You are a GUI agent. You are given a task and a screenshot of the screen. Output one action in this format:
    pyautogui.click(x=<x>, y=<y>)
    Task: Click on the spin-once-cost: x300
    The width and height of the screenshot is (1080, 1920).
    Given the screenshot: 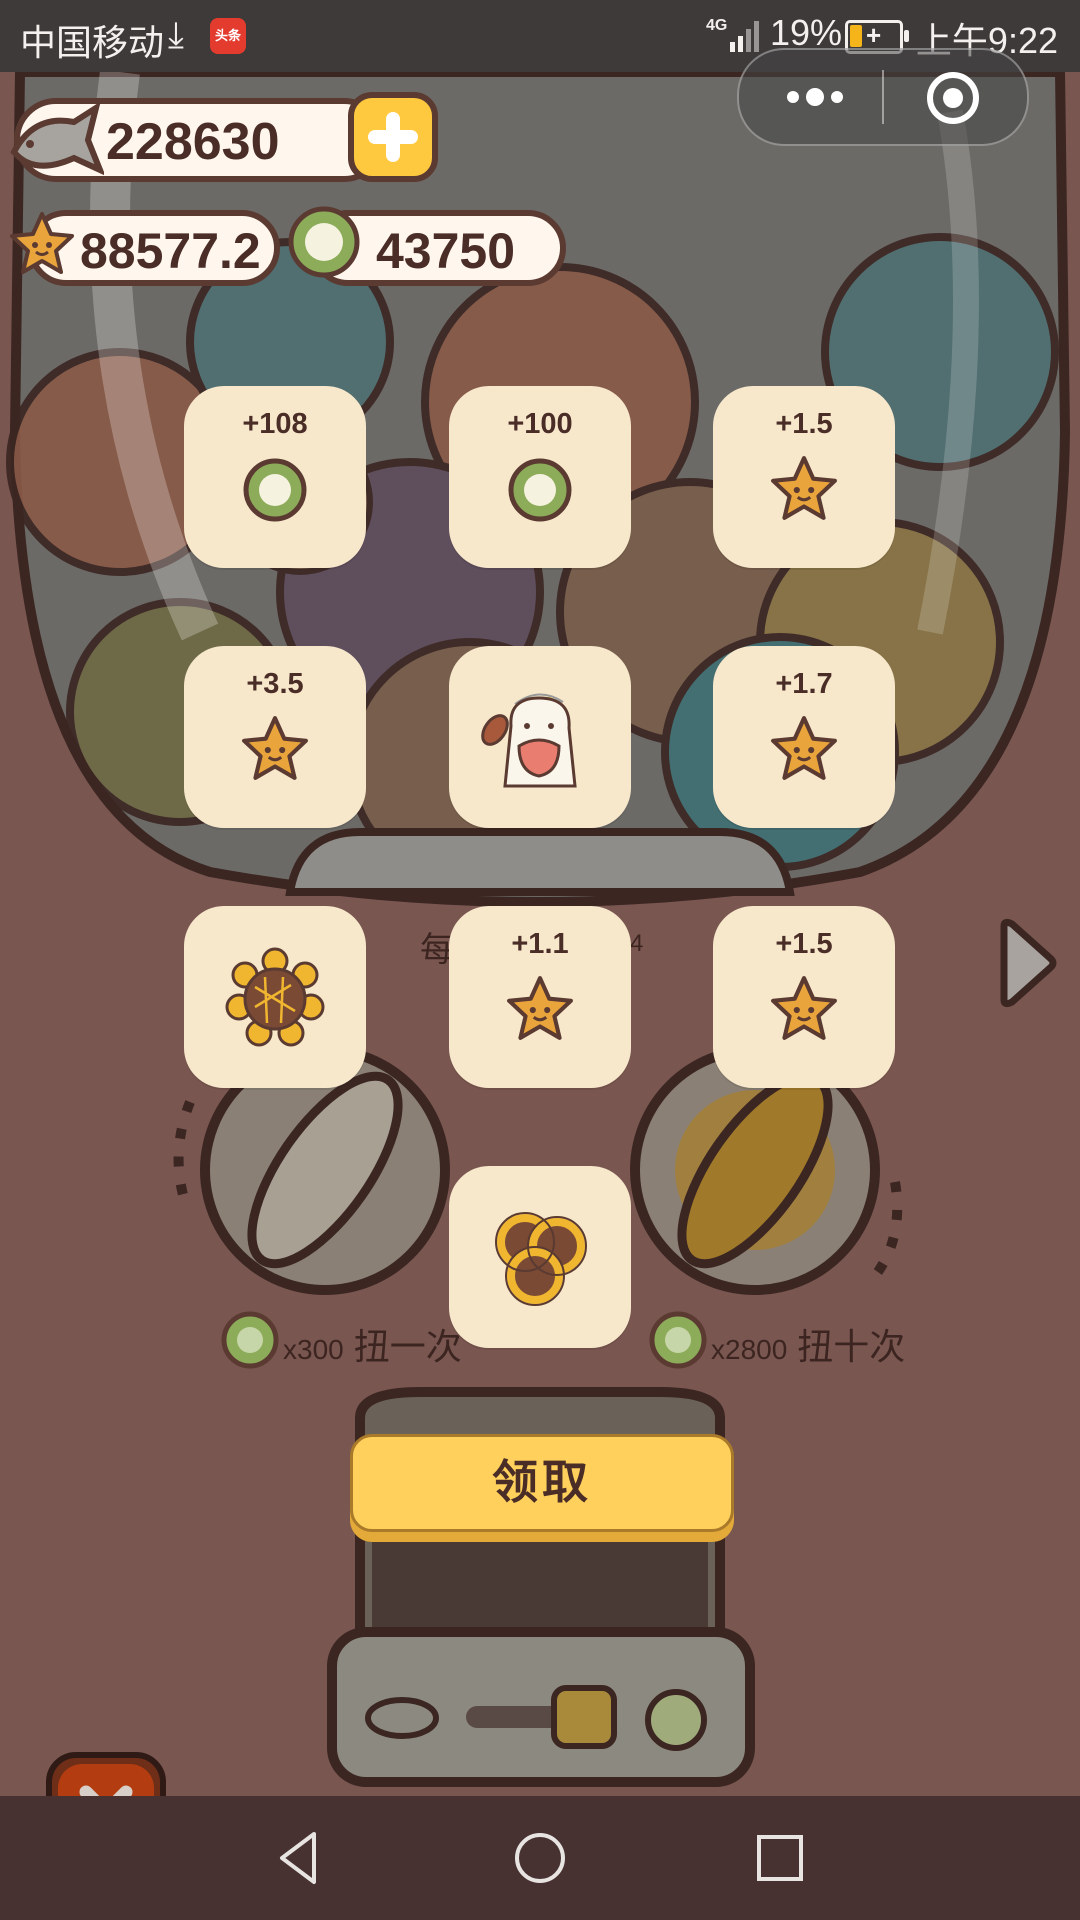 What is the action you would take?
    pyautogui.click(x=313, y=1349)
    